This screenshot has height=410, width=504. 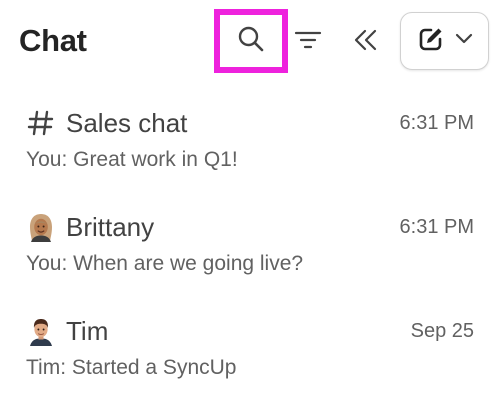 I want to click on chat-name: Sales chat, so click(x=127, y=122).